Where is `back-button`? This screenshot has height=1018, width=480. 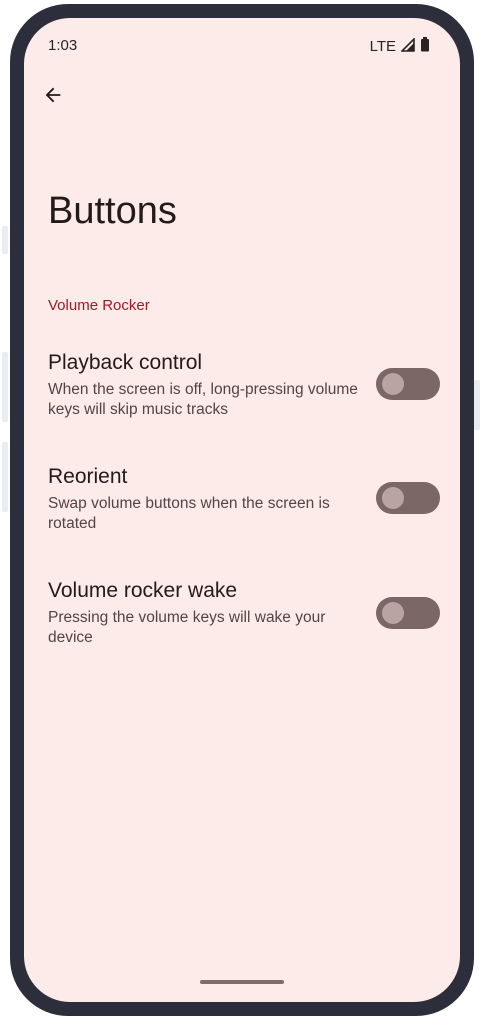
back-button is located at coordinates (53, 95).